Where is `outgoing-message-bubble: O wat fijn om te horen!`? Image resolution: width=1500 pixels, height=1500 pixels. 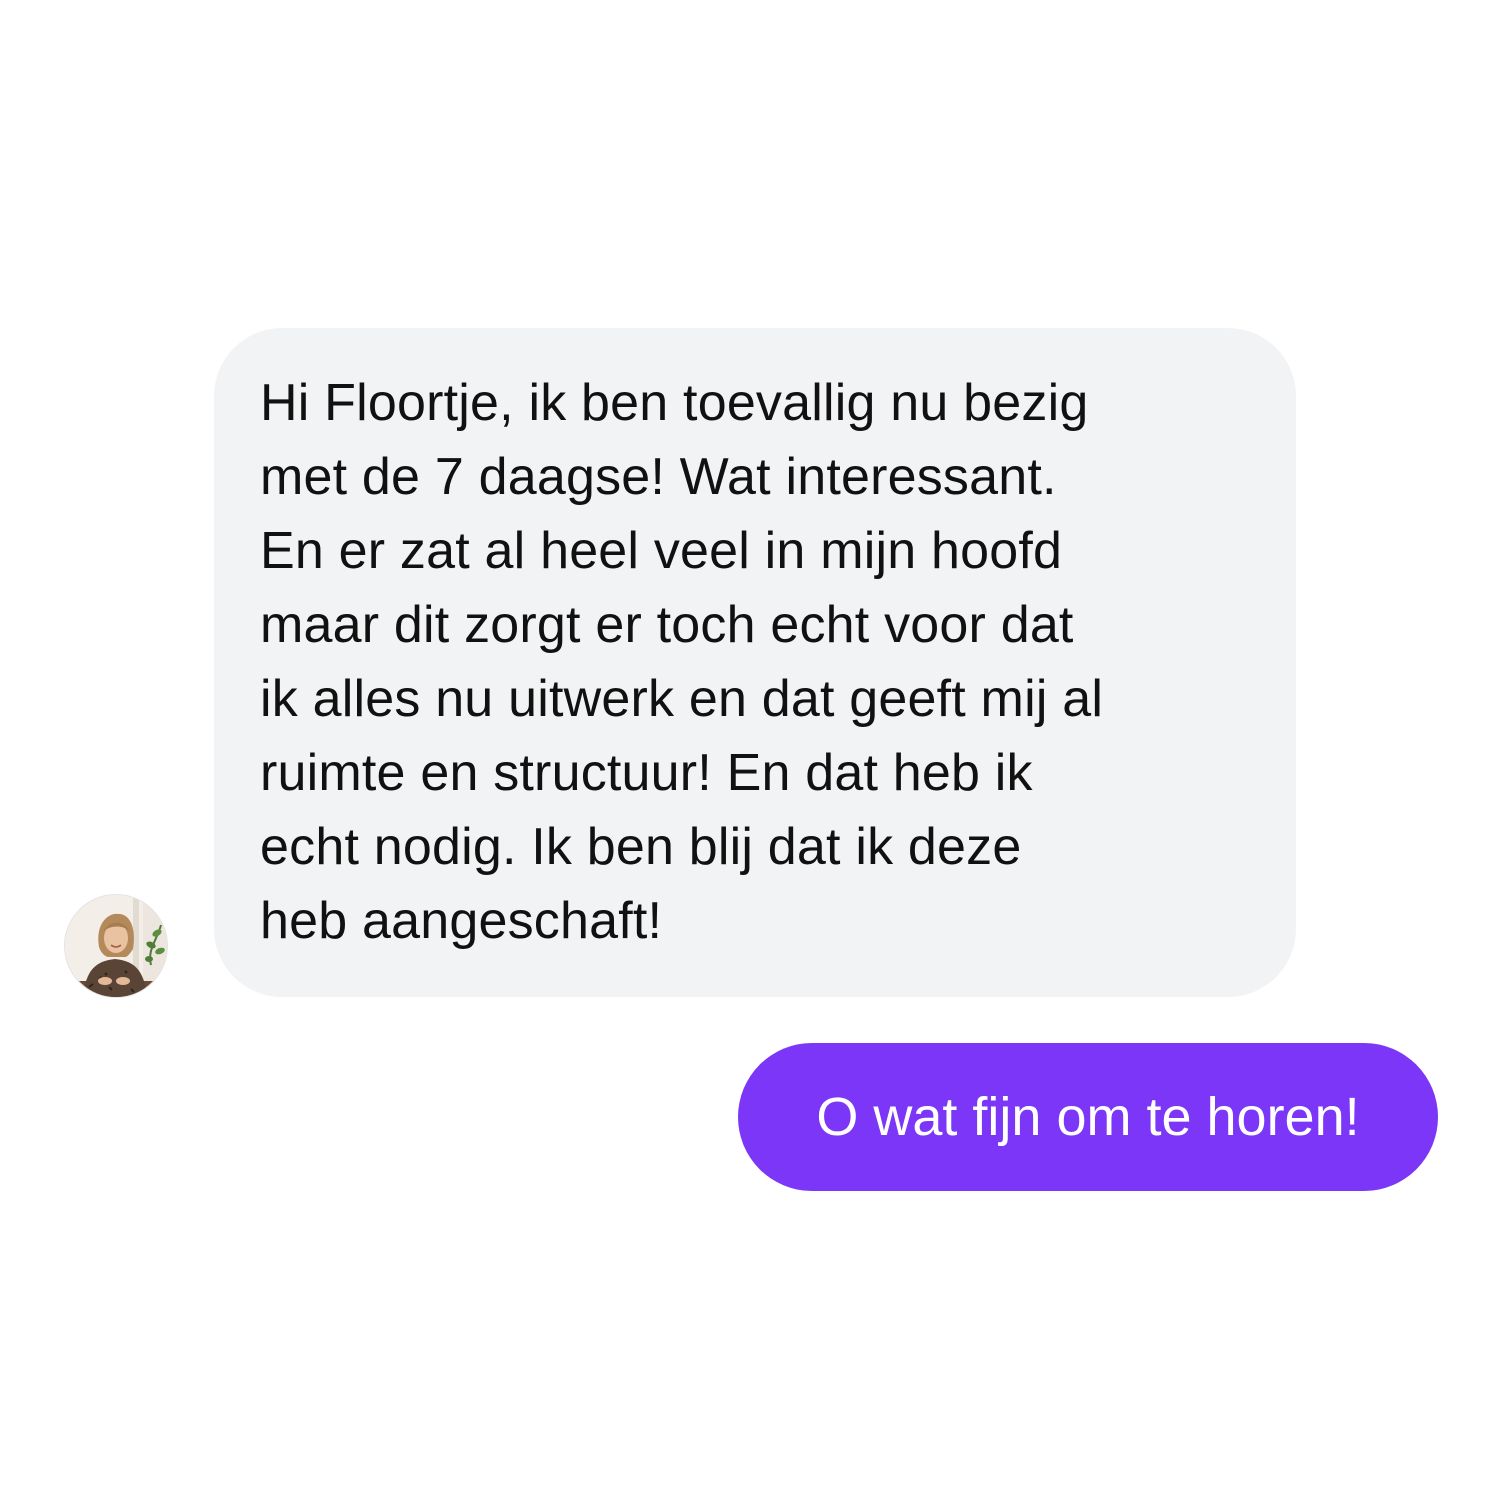 outgoing-message-bubble: O wat fijn om te horen! is located at coordinates (1088, 1117).